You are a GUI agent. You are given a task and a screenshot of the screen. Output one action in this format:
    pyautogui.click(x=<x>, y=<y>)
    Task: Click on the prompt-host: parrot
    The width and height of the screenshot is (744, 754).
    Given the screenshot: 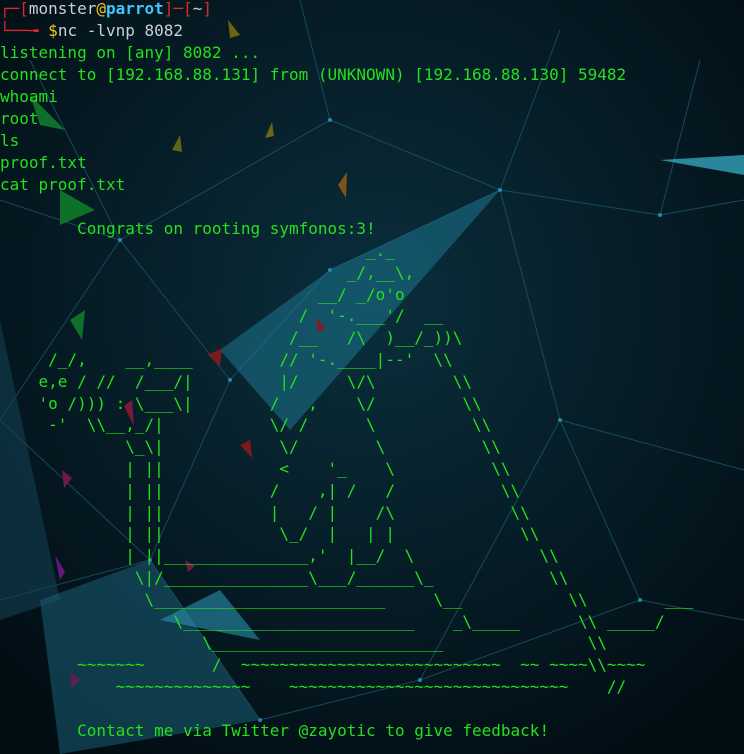 What is the action you would take?
    pyautogui.click(x=134, y=9)
    